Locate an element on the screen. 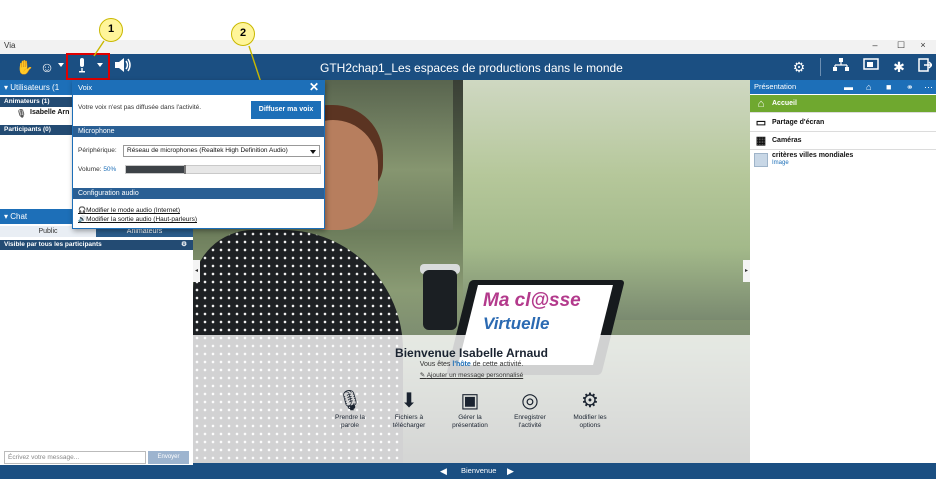  collapse-right-arrow: ▸ is located at coordinates (746, 271).